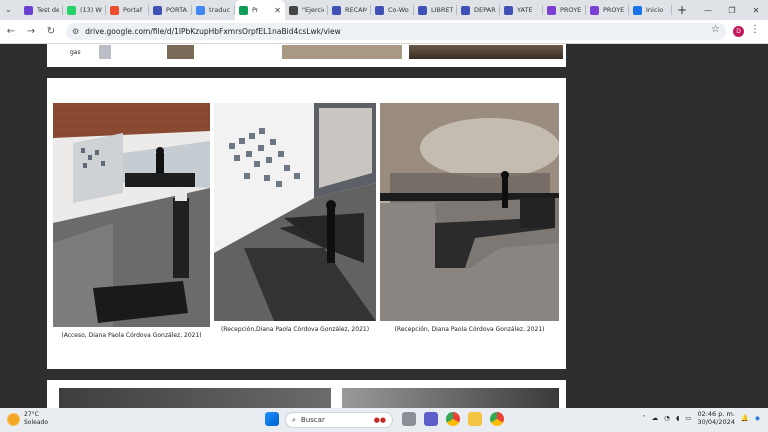 The width and height of the screenshot is (768, 432). I want to click on tab-label: traduc, so click(220, 10).